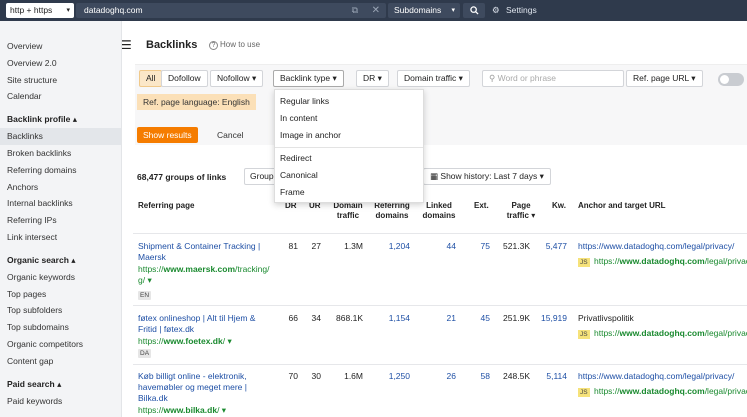  Describe the element at coordinates (60, 310) in the screenshot. I see `sidebar-item-top-subfolders: Top subfolders` at that location.